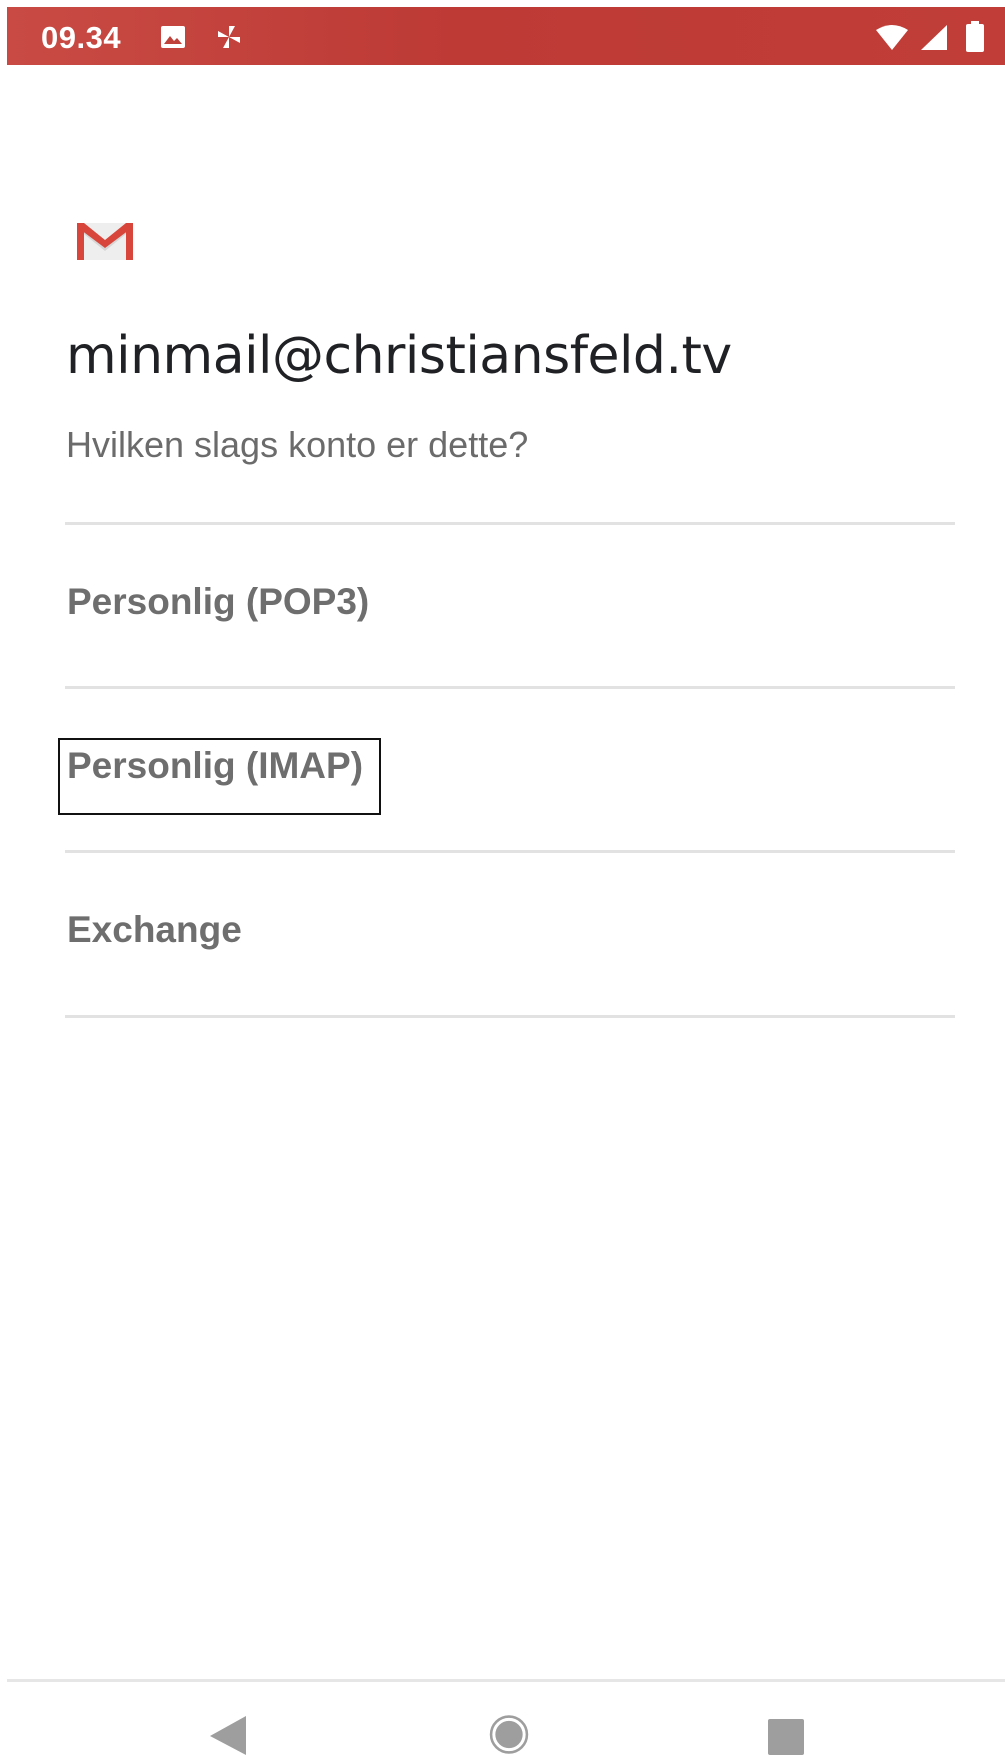  What do you see at coordinates (229, 39) in the screenshot?
I see `pinwheel-icon` at bounding box center [229, 39].